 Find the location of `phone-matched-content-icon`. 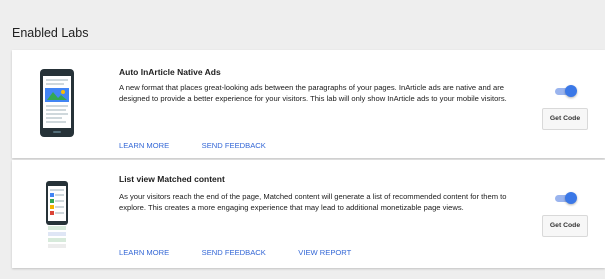

phone-matched-content-icon is located at coordinates (57, 218).